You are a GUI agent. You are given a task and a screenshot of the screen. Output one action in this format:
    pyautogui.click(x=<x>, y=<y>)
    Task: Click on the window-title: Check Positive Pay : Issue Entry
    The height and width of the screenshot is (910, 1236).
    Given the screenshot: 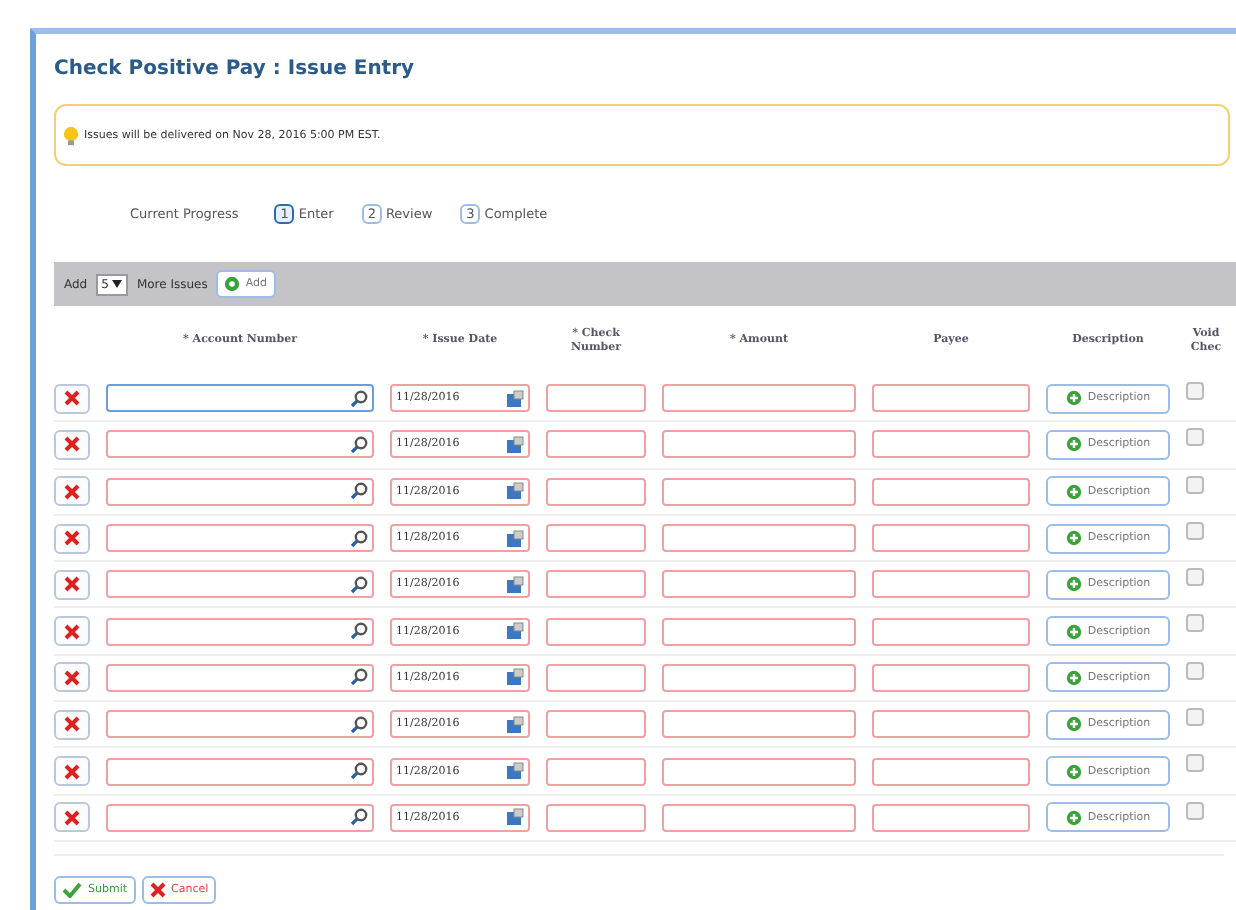 What is the action you would take?
    pyautogui.click(x=235, y=69)
    